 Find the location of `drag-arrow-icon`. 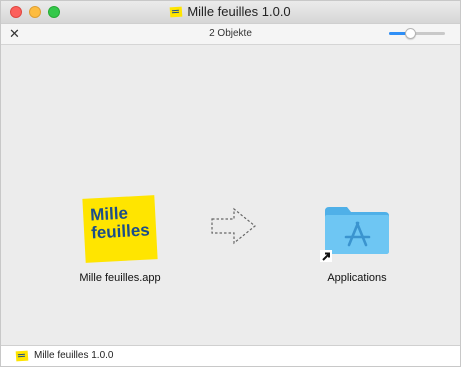

drag-arrow-icon is located at coordinates (233, 226).